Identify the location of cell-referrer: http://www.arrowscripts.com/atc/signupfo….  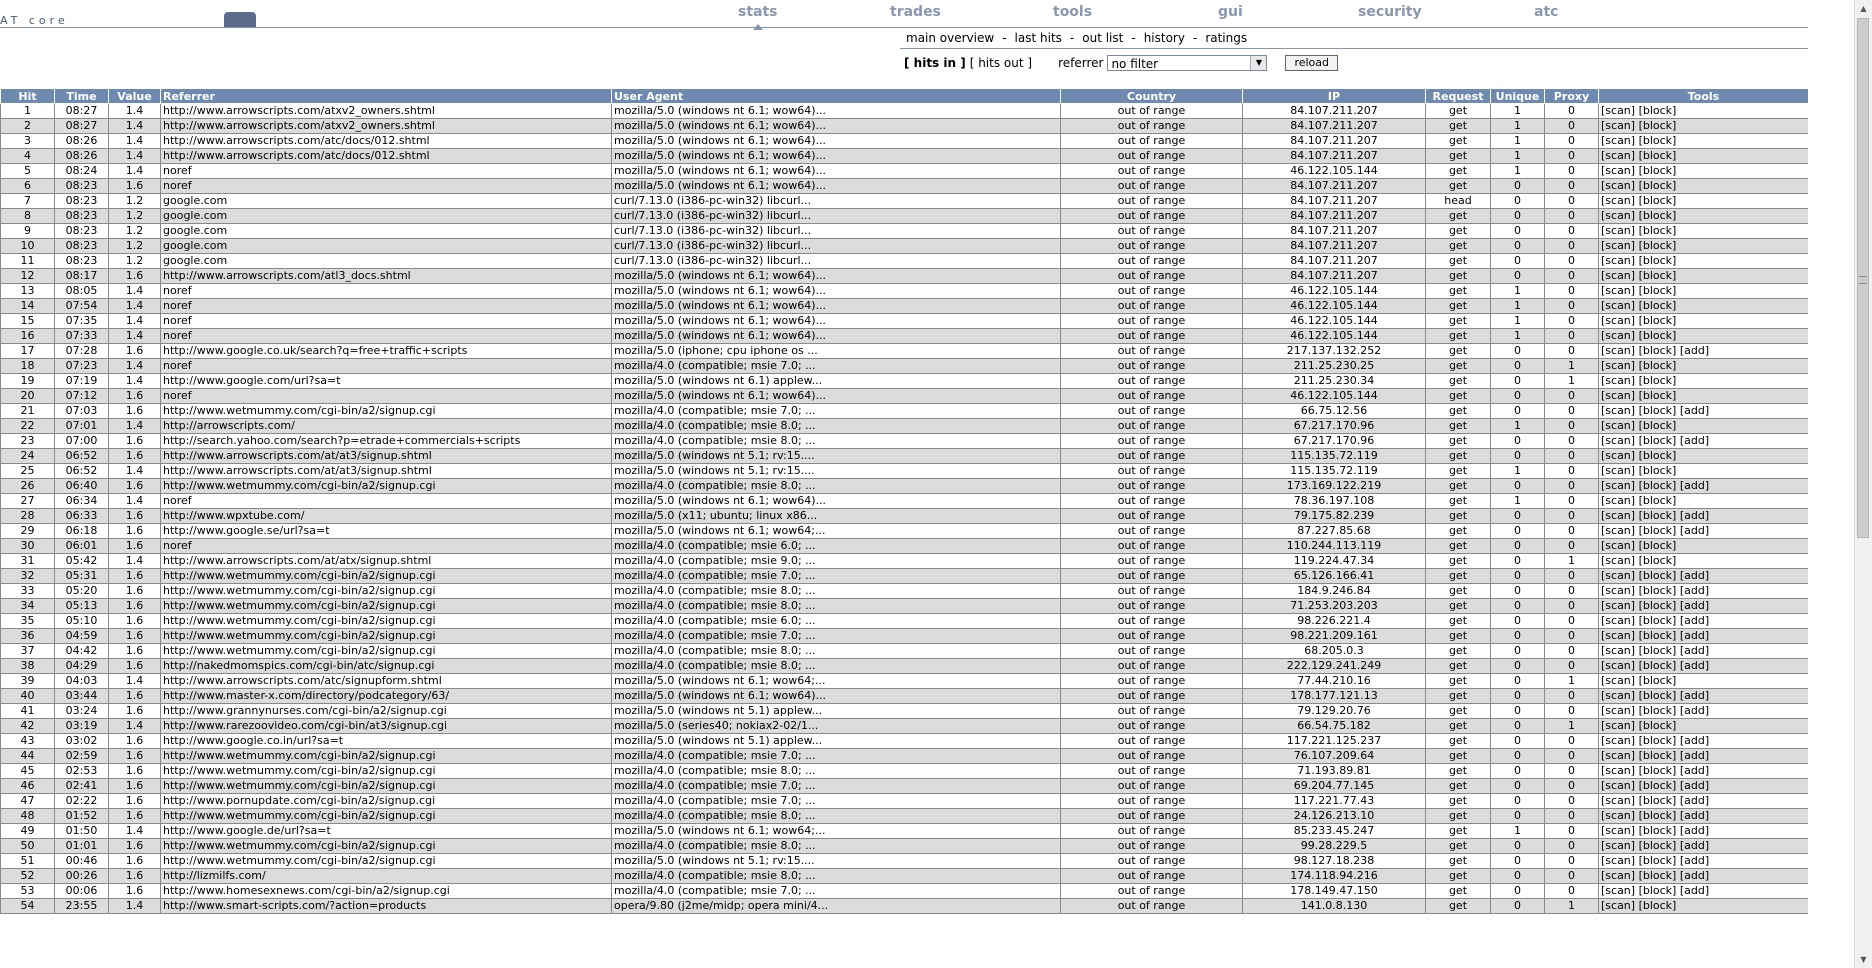
(386, 681).